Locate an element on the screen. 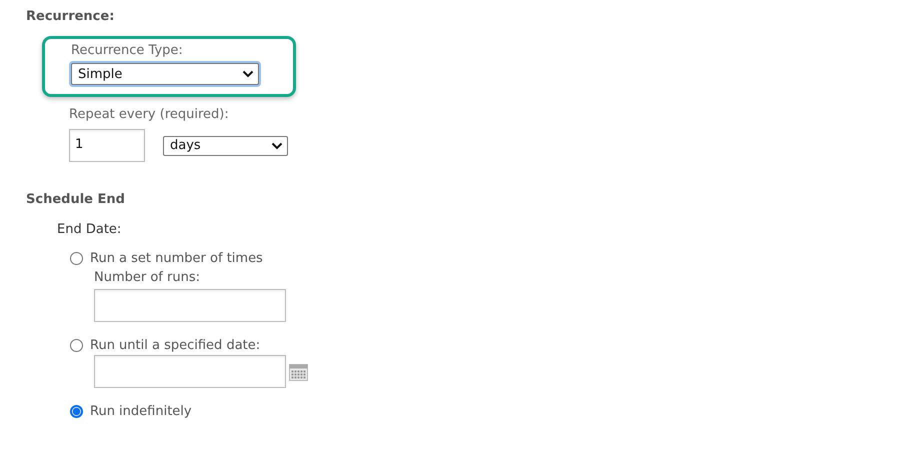 Image resolution: width=899 pixels, height=459 pixels. option-label: Run indefinitely is located at coordinates (141, 411).